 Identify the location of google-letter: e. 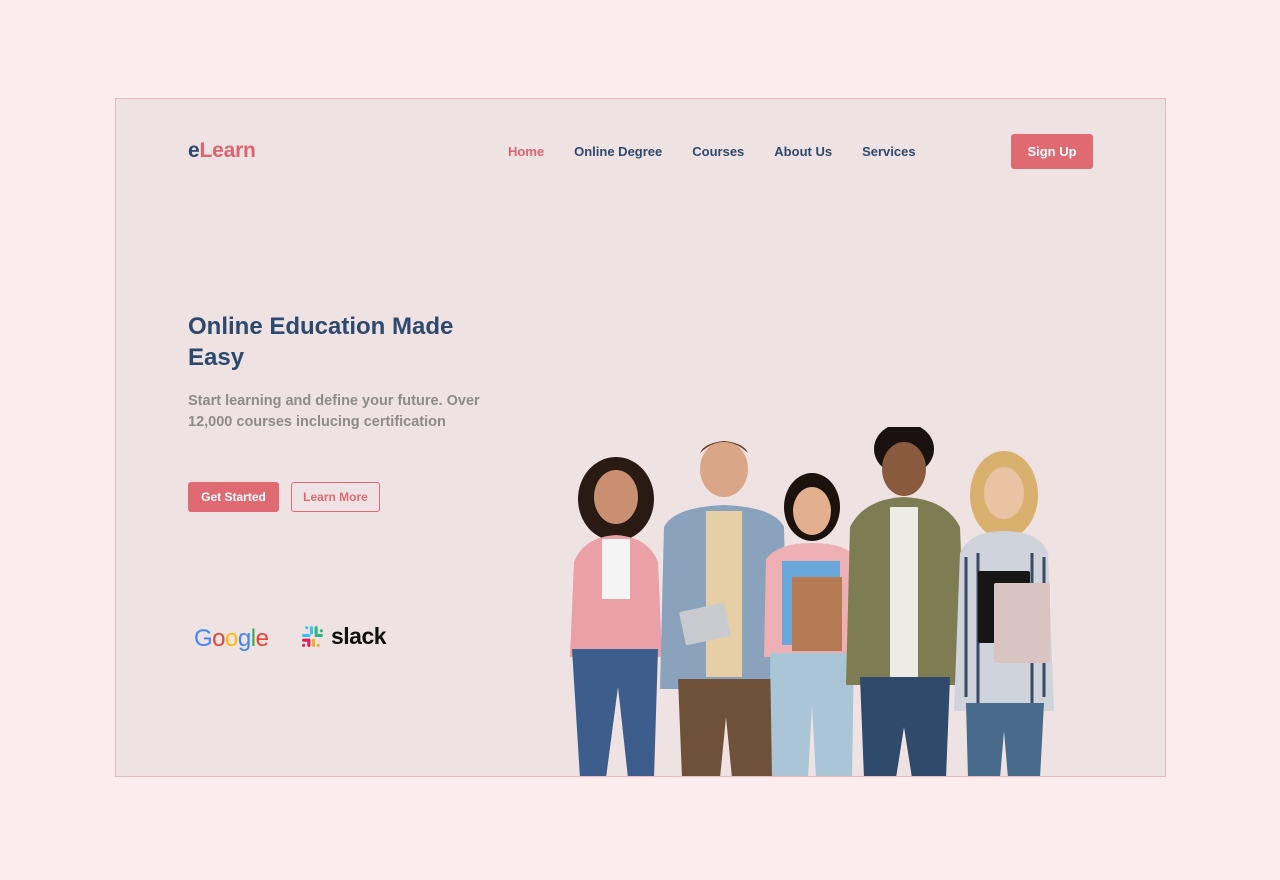
(262, 638).